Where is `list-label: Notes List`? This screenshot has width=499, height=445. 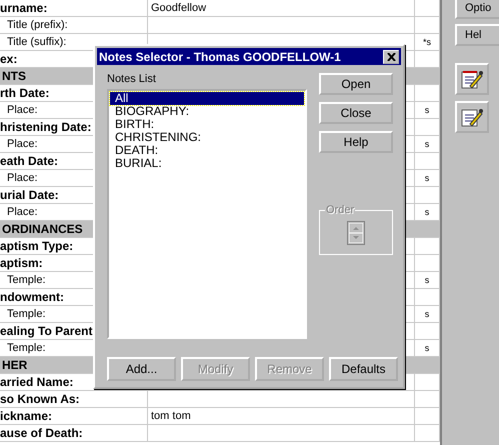
list-label: Notes List is located at coordinates (132, 79).